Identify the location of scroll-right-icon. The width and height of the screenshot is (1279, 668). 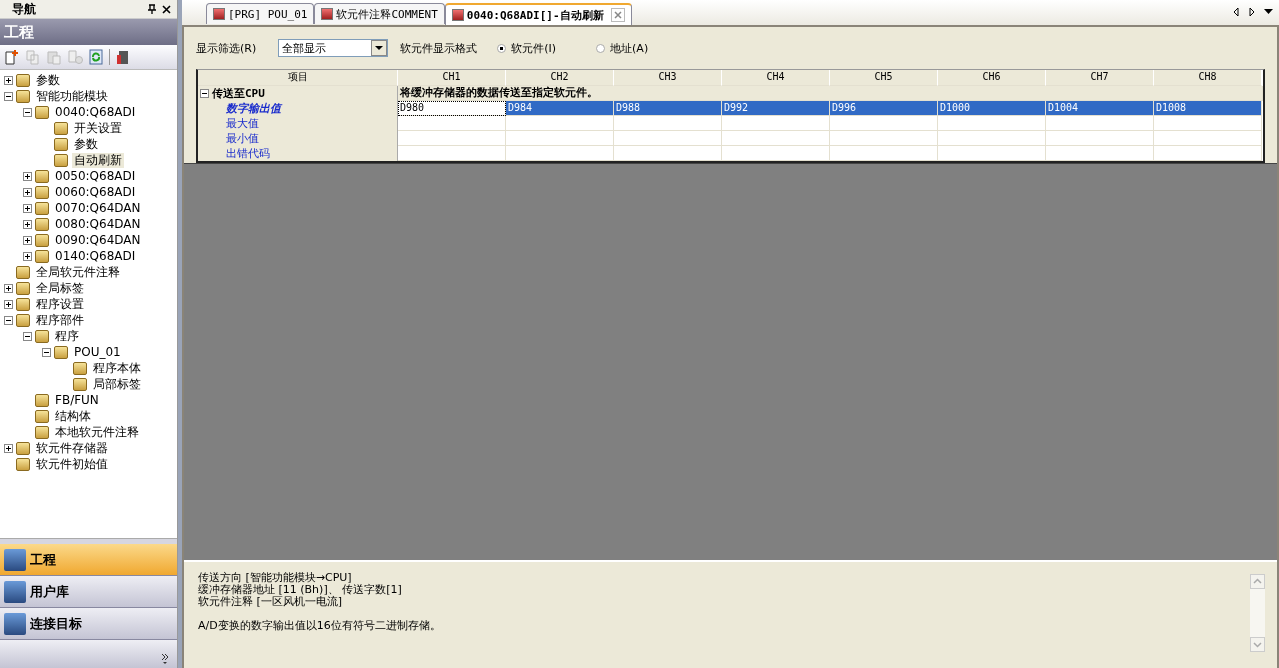
(1252, 12).